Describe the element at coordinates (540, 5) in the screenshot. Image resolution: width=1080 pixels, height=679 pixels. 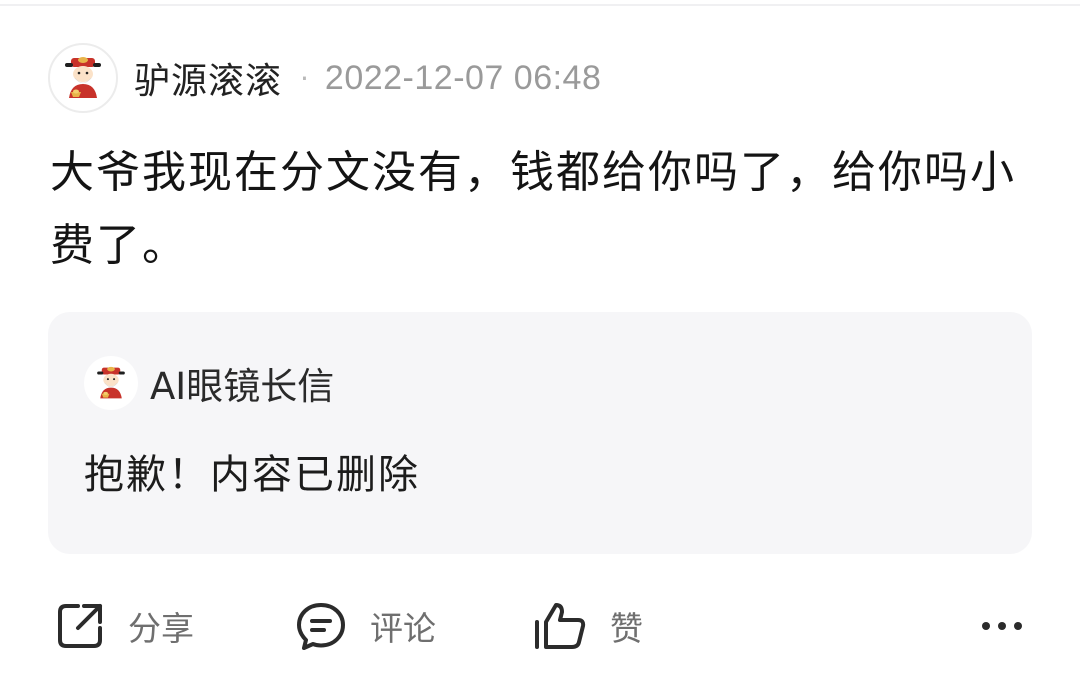
I see `top-divider` at that location.